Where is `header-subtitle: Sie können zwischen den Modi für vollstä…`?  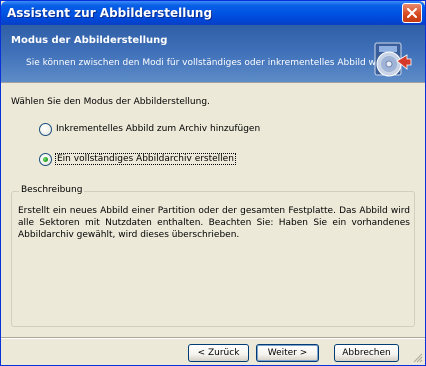 header-subtitle: Sie können zwischen den Modi für vollstä… is located at coordinates (215, 63).